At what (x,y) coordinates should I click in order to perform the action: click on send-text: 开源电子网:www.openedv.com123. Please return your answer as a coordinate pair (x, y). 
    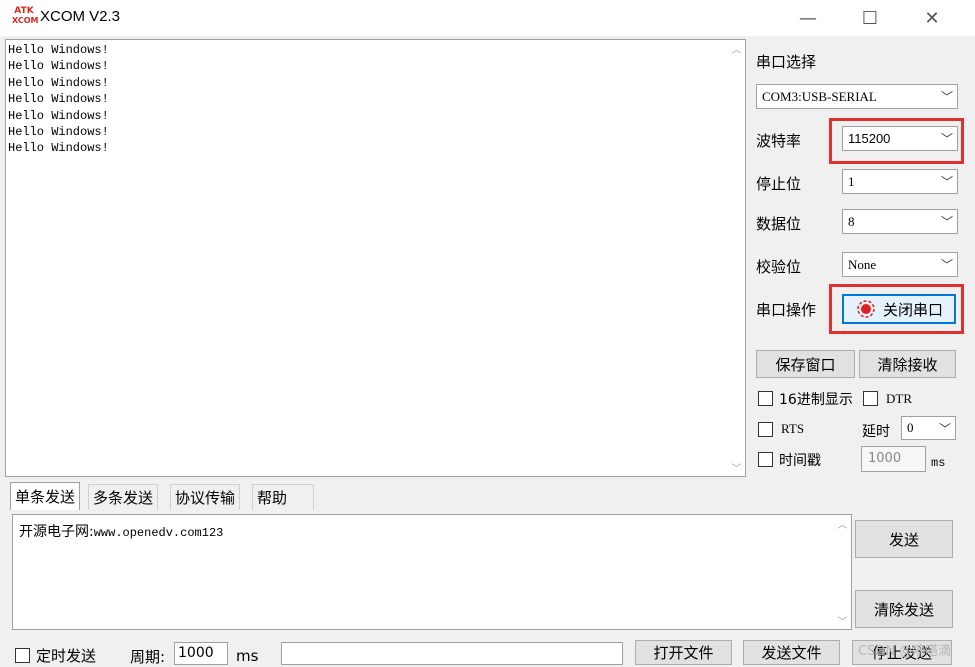
    Looking at the image, I should click on (121, 531).